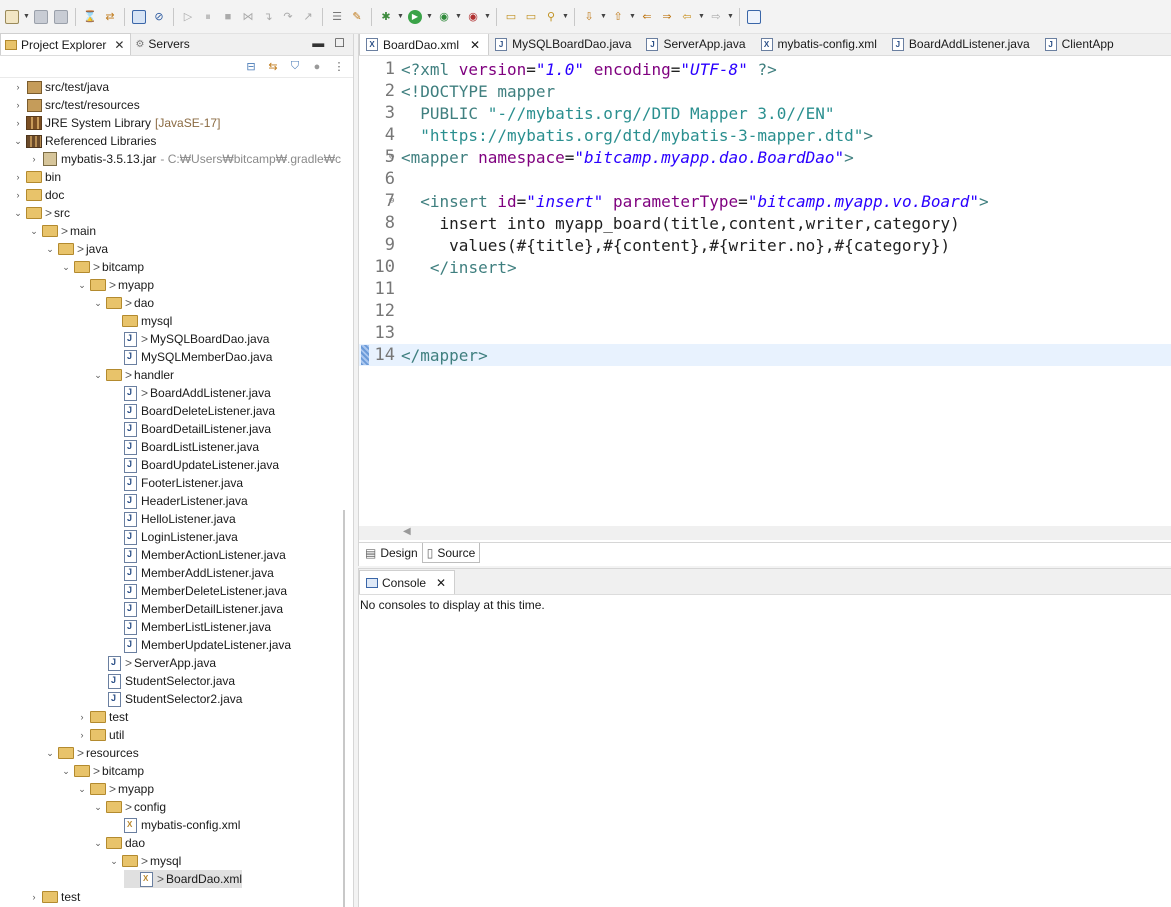 This screenshot has height=907, width=1171. Describe the element at coordinates (188, 17) in the screenshot. I see `resume-icon: ▷` at that location.